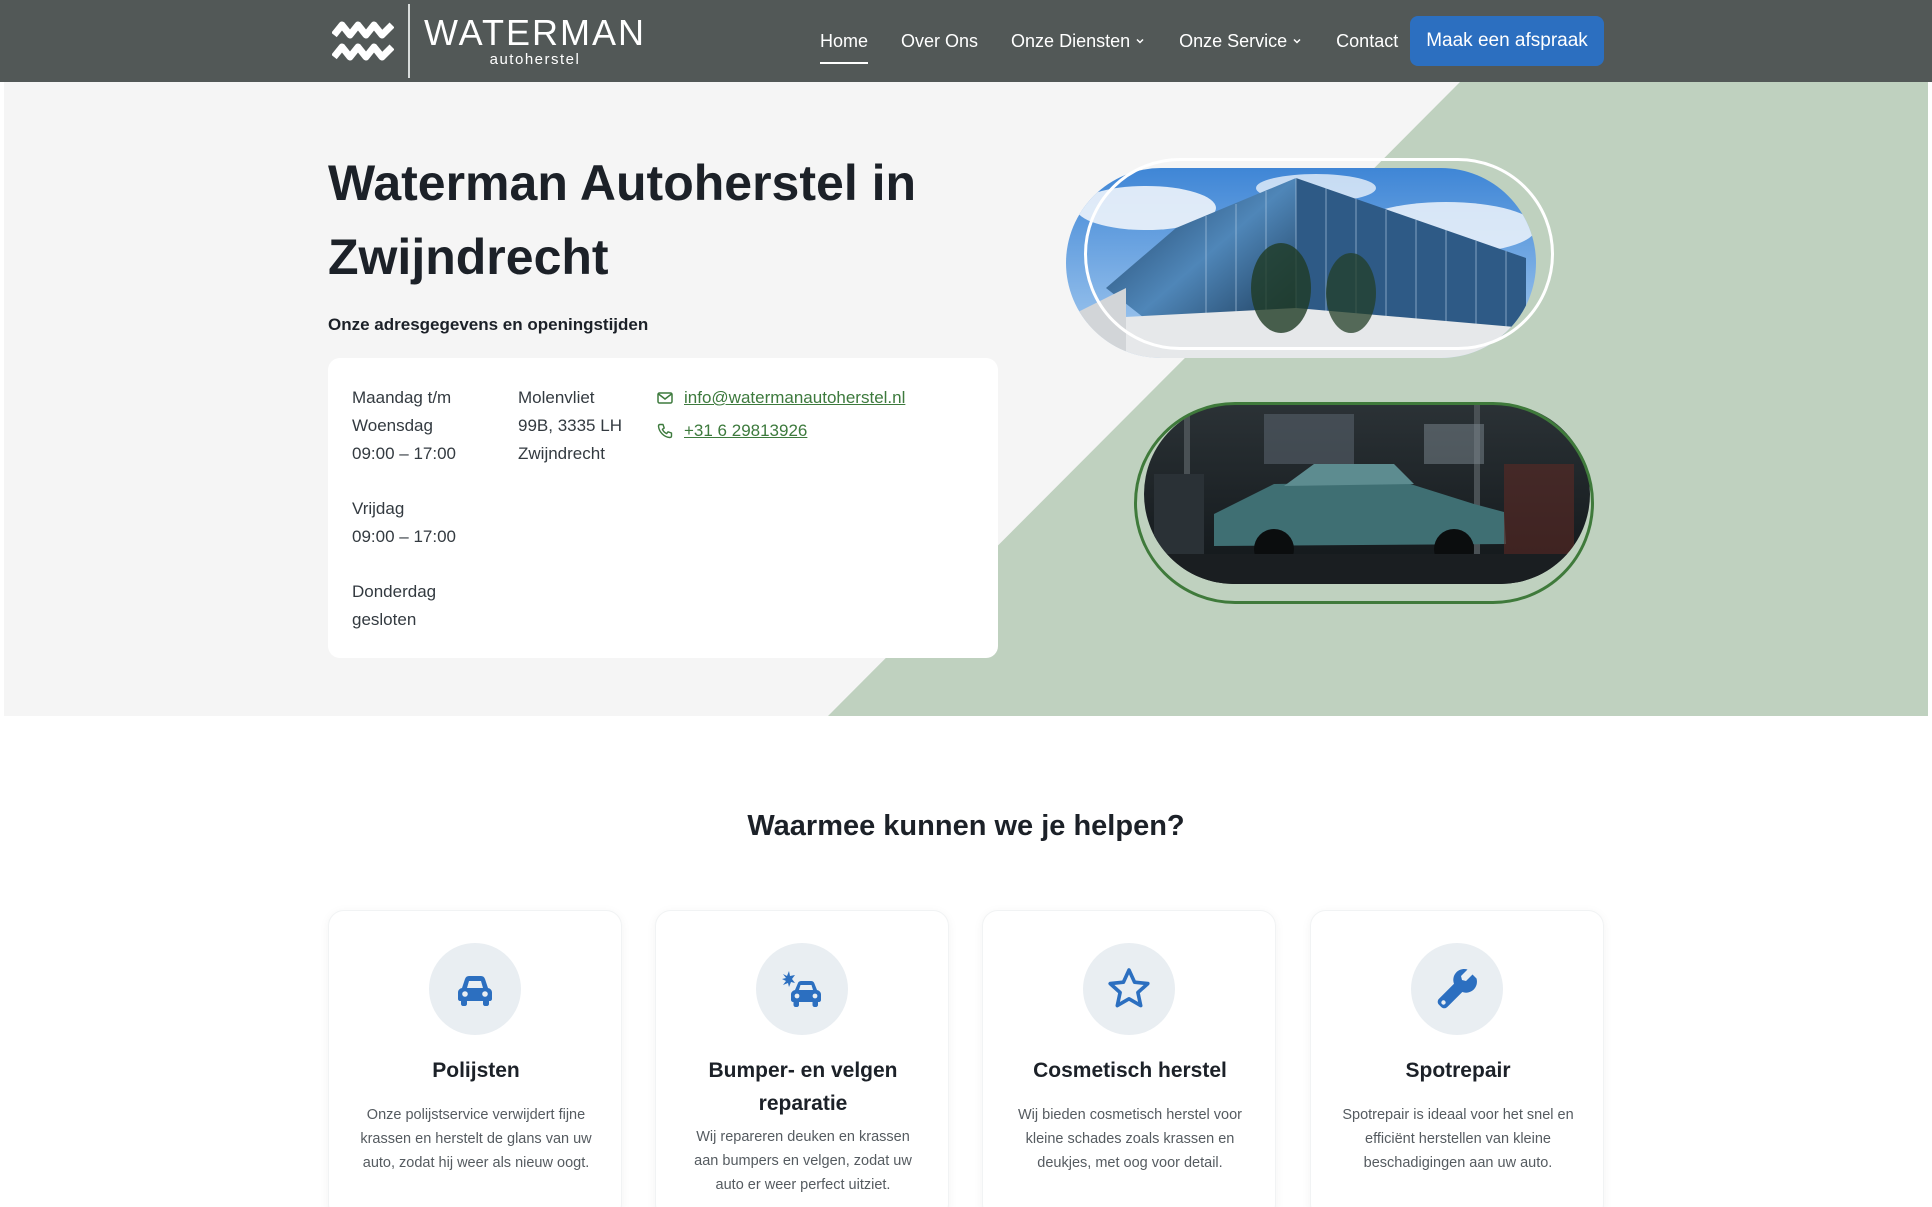 The image size is (1932, 1207). I want to click on make-appointment-button: Maak een afspraak, so click(1507, 41).